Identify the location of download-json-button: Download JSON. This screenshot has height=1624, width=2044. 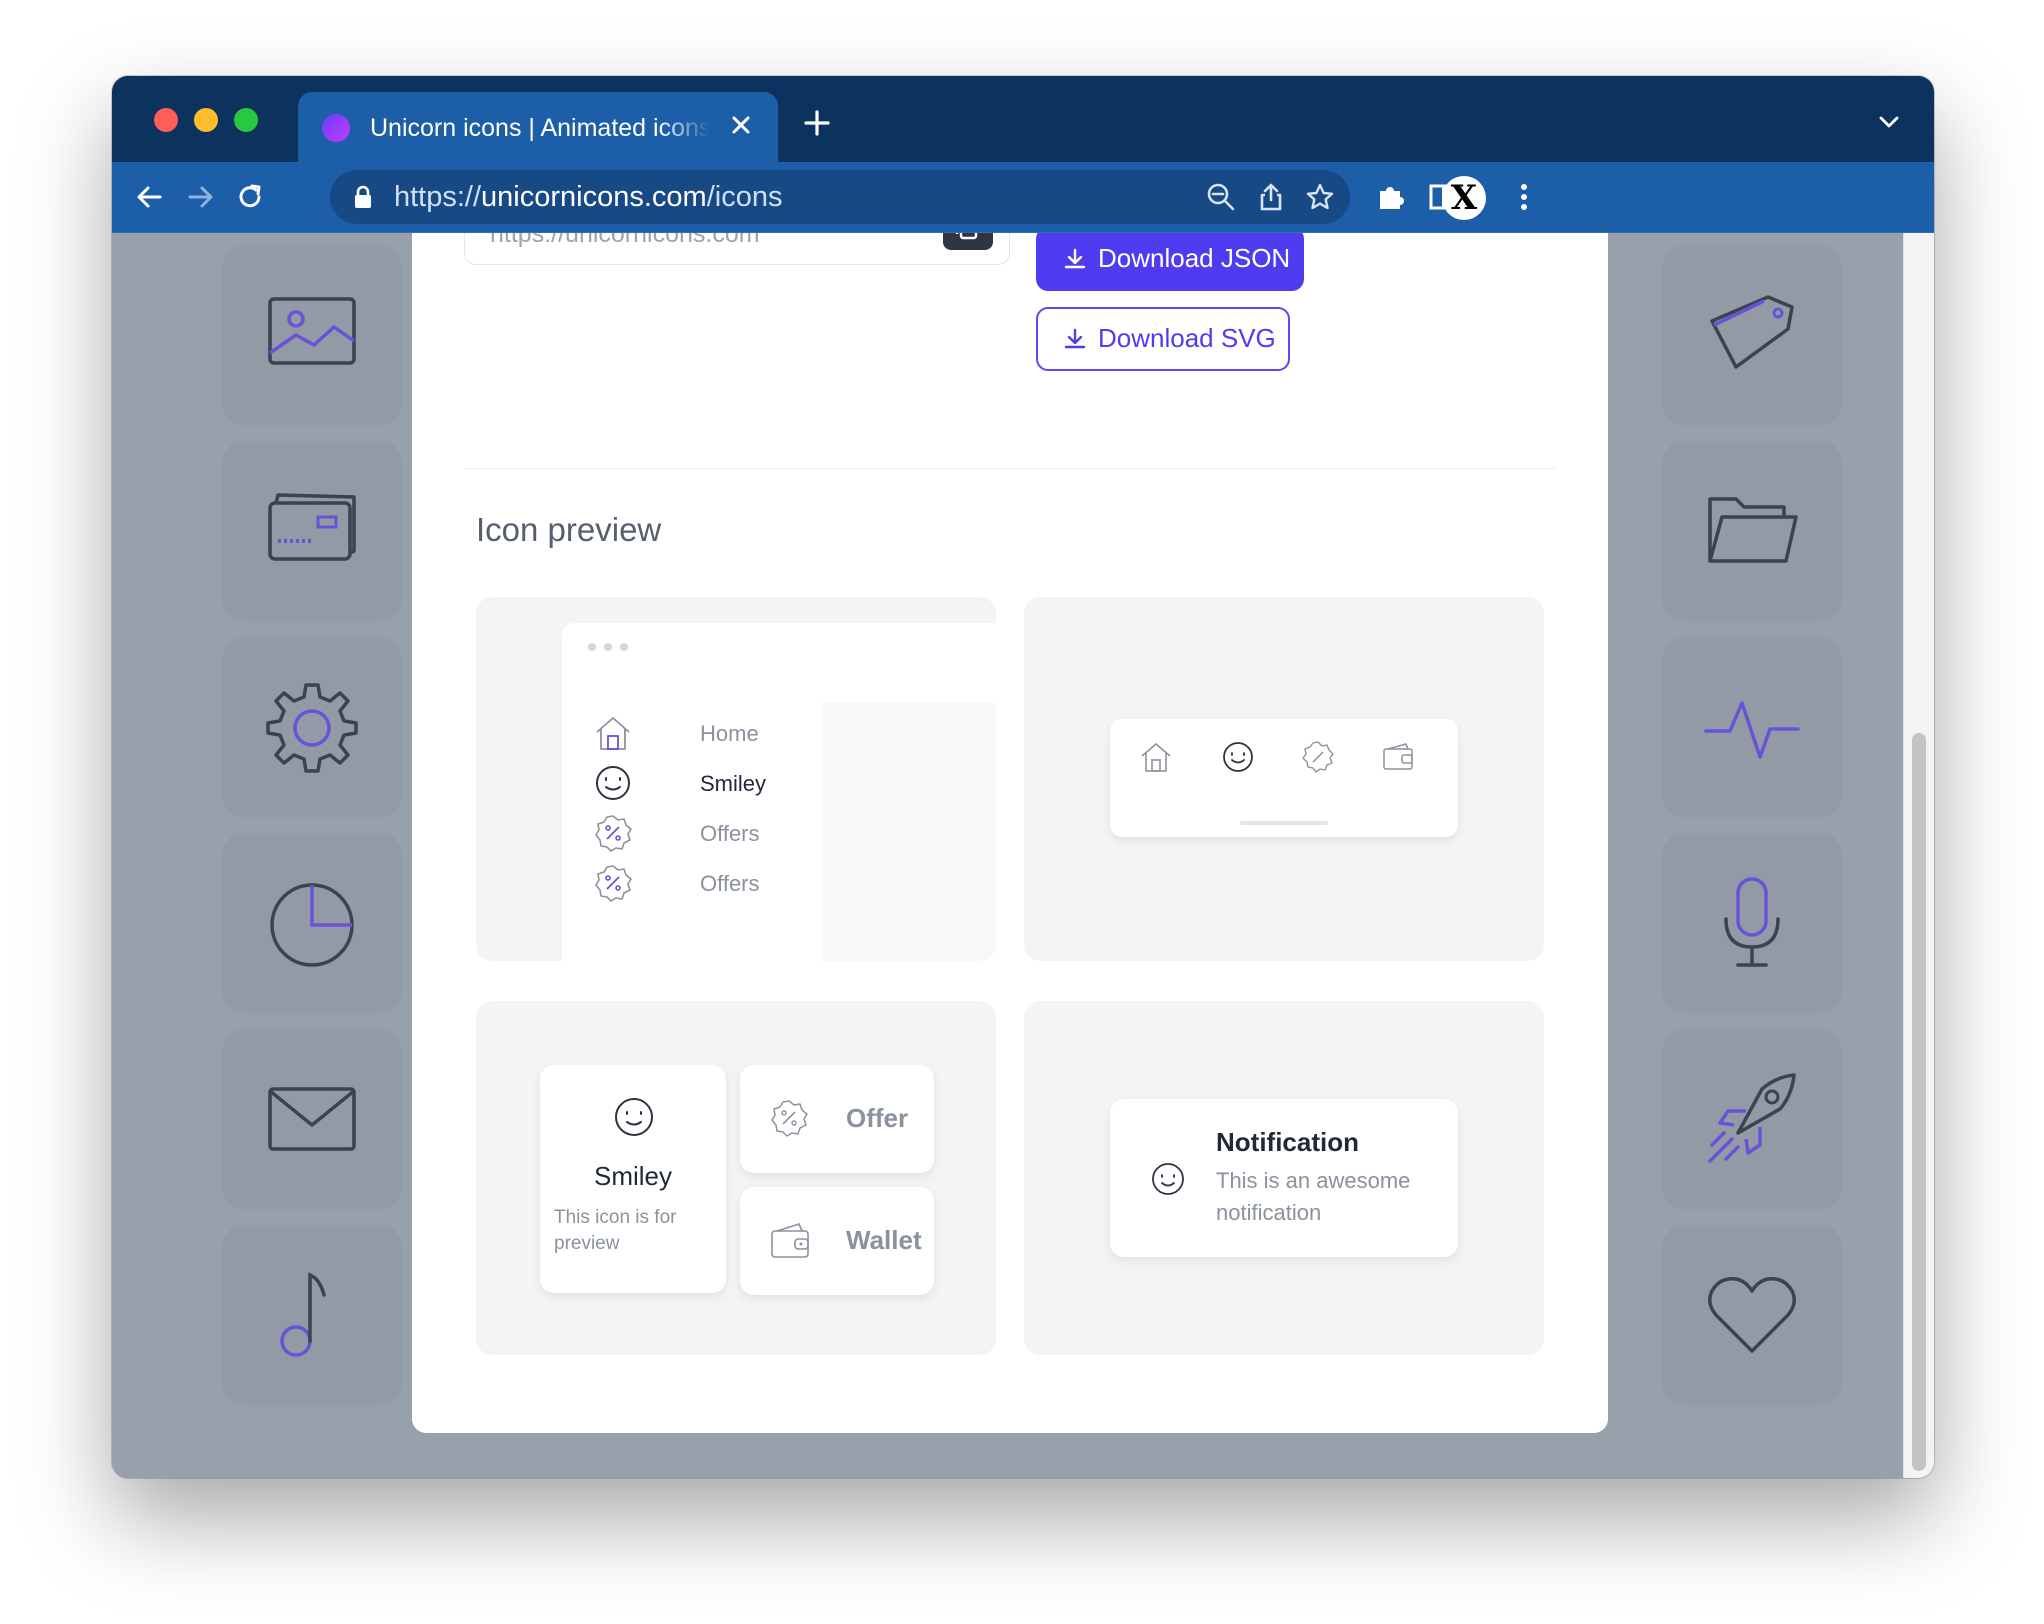
(1170, 262).